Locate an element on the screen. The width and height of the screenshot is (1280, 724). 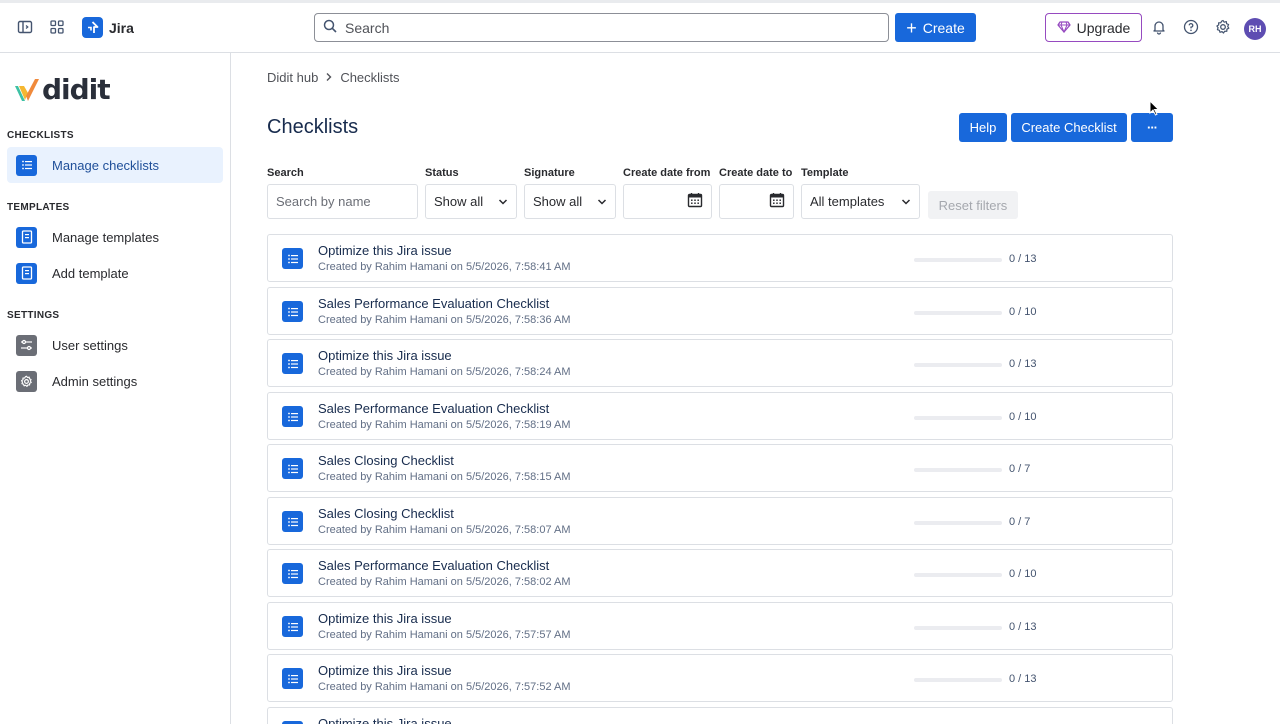
sidebar-item-manage-checklists: Manage checklists is located at coordinates (115, 165).